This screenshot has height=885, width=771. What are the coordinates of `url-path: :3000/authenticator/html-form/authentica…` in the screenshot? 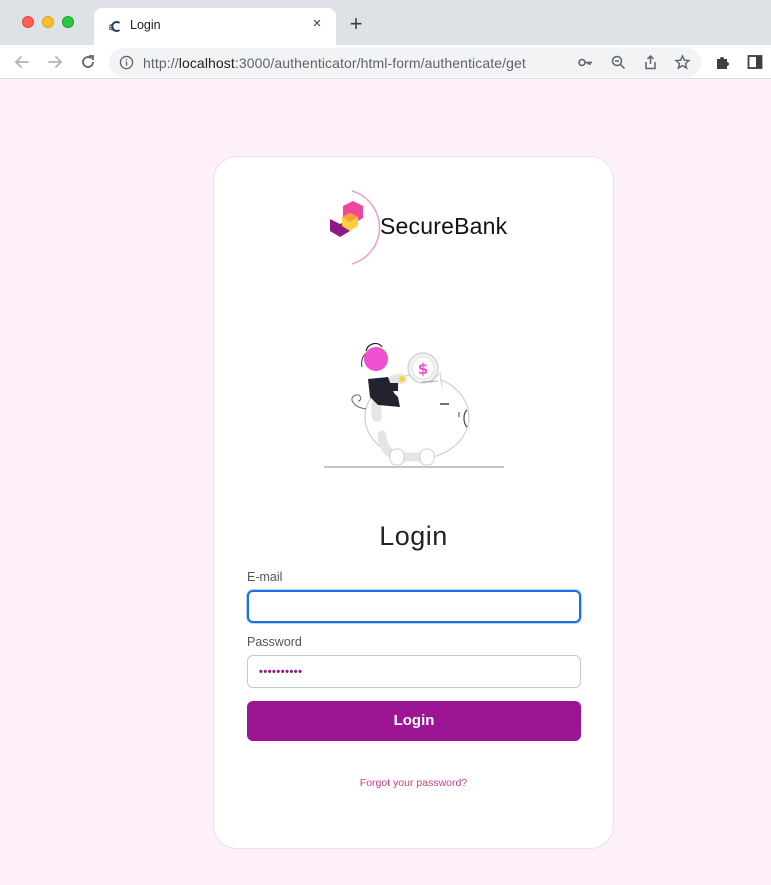 It's located at (380, 63).